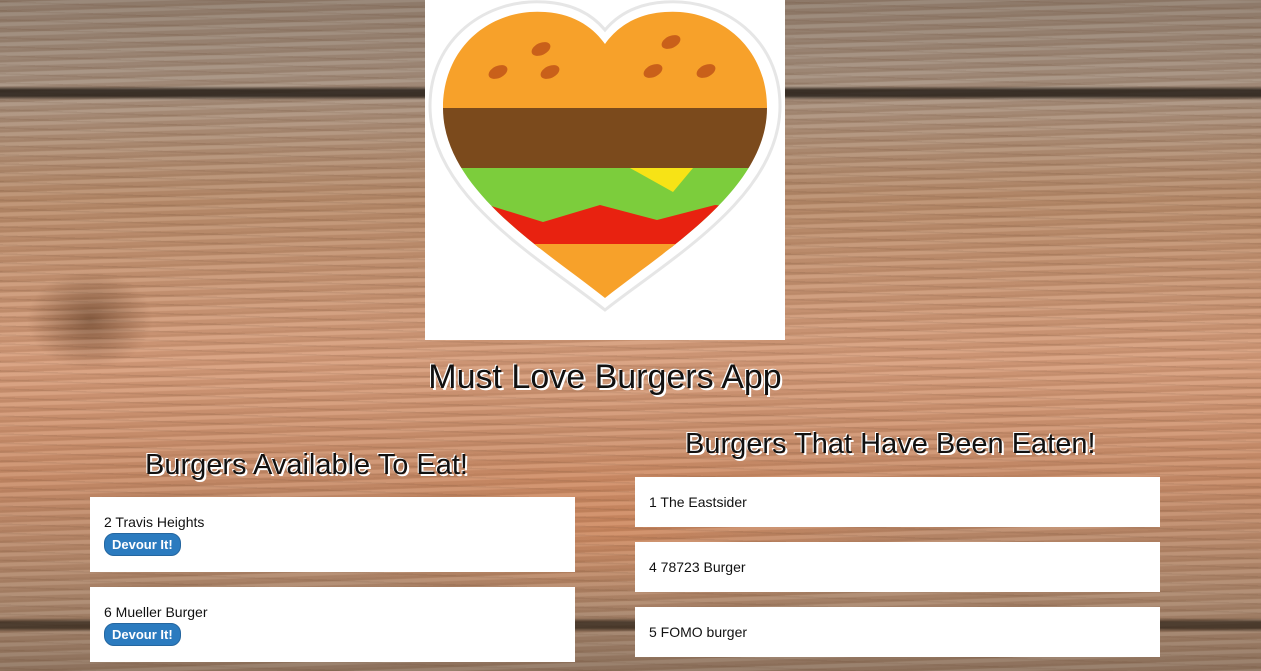 This screenshot has width=1261, height=671. Describe the element at coordinates (897, 632) in the screenshot. I see `eaten-burger-item: 5 FOMO burger` at that location.